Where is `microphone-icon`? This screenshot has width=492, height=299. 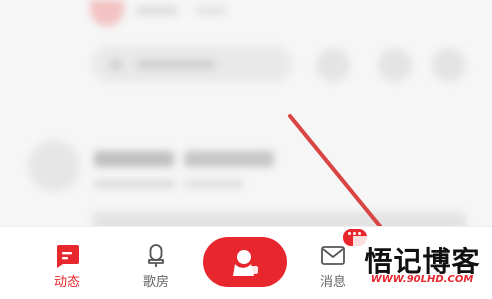
microphone-icon is located at coordinates (156, 255).